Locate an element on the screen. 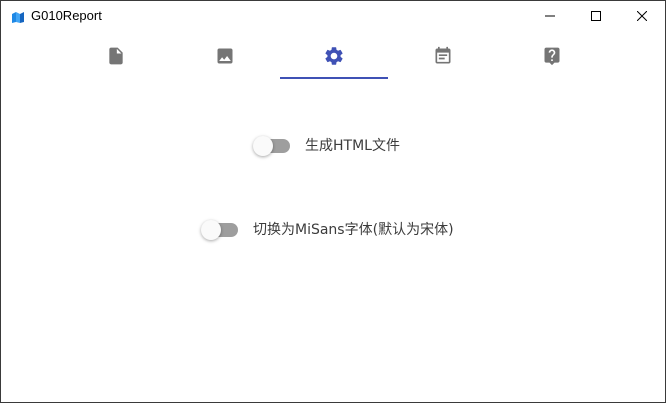 Image resolution: width=666 pixels, height=403 pixels. tab-bar is located at coordinates (333, 57).